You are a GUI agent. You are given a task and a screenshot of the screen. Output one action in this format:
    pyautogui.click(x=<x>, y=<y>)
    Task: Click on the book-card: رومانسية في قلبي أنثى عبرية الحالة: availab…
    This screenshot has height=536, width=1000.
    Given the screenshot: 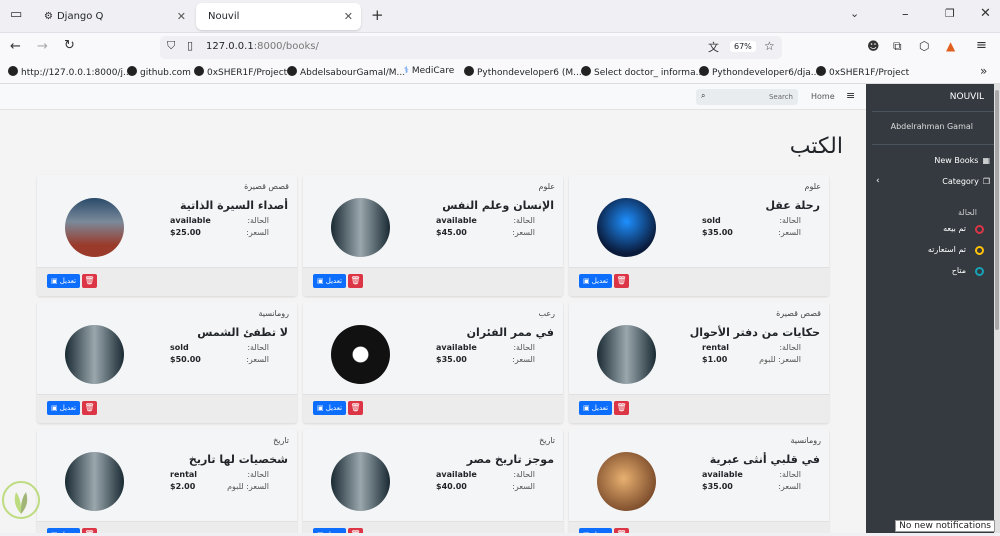 What is the action you would take?
    pyautogui.click(x=699, y=481)
    